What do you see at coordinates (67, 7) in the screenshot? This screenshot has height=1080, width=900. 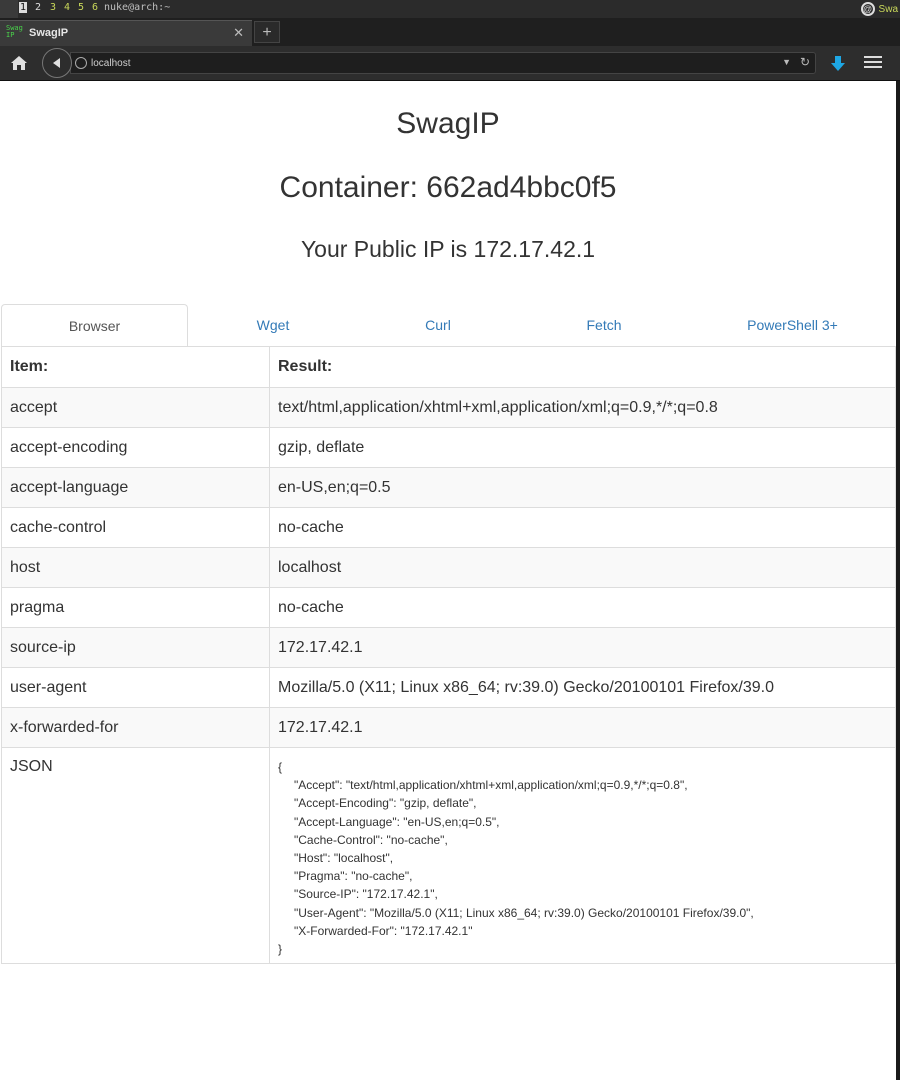 I see `workspace-4: 4` at bounding box center [67, 7].